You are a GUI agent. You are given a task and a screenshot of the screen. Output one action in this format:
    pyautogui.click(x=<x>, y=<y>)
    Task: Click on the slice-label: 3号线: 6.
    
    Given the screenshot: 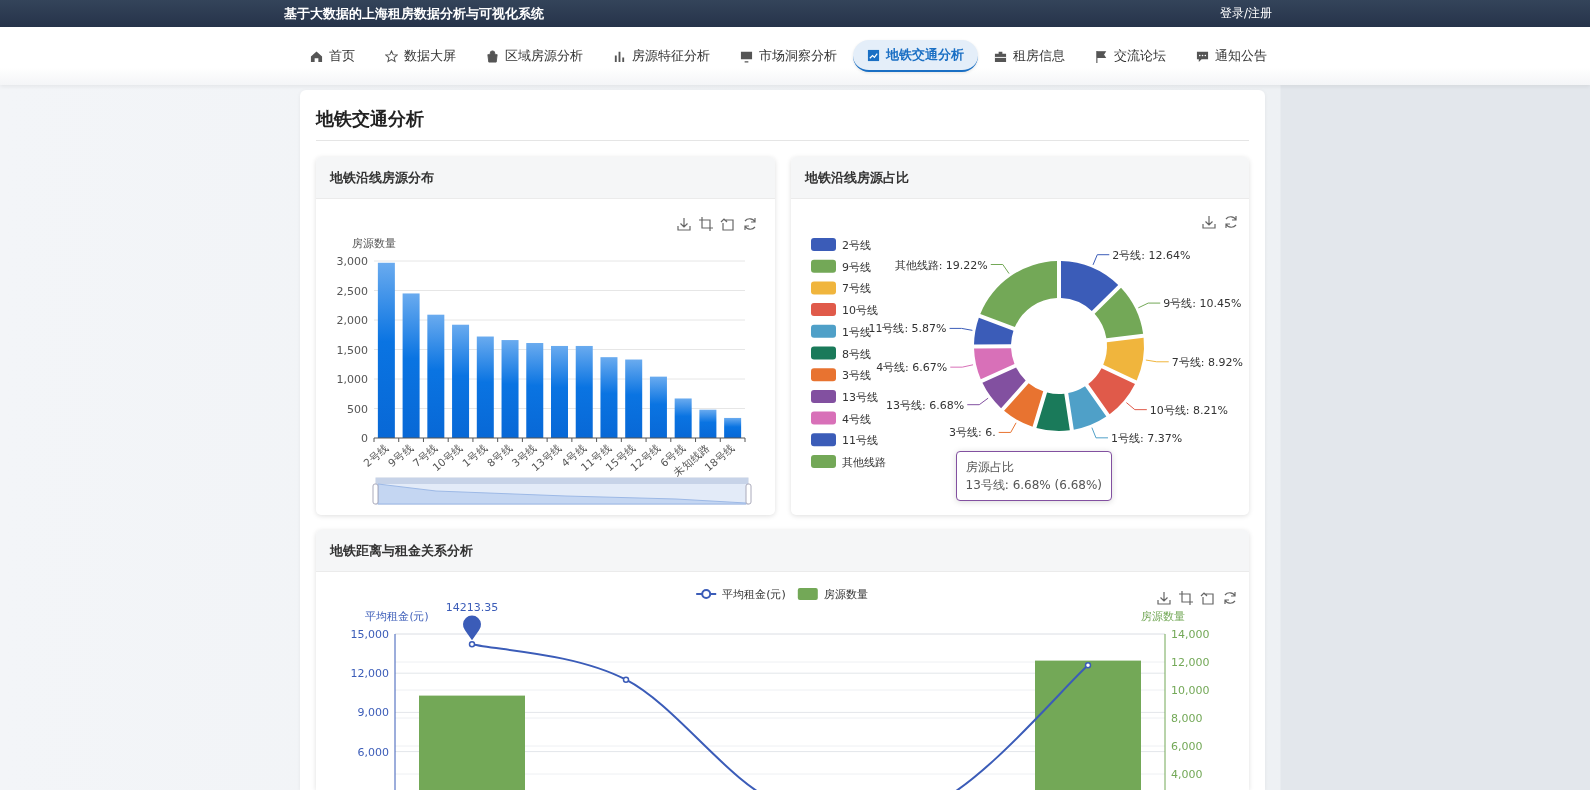 What is the action you would take?
    pyautogui.click(x=972, y=433)
    